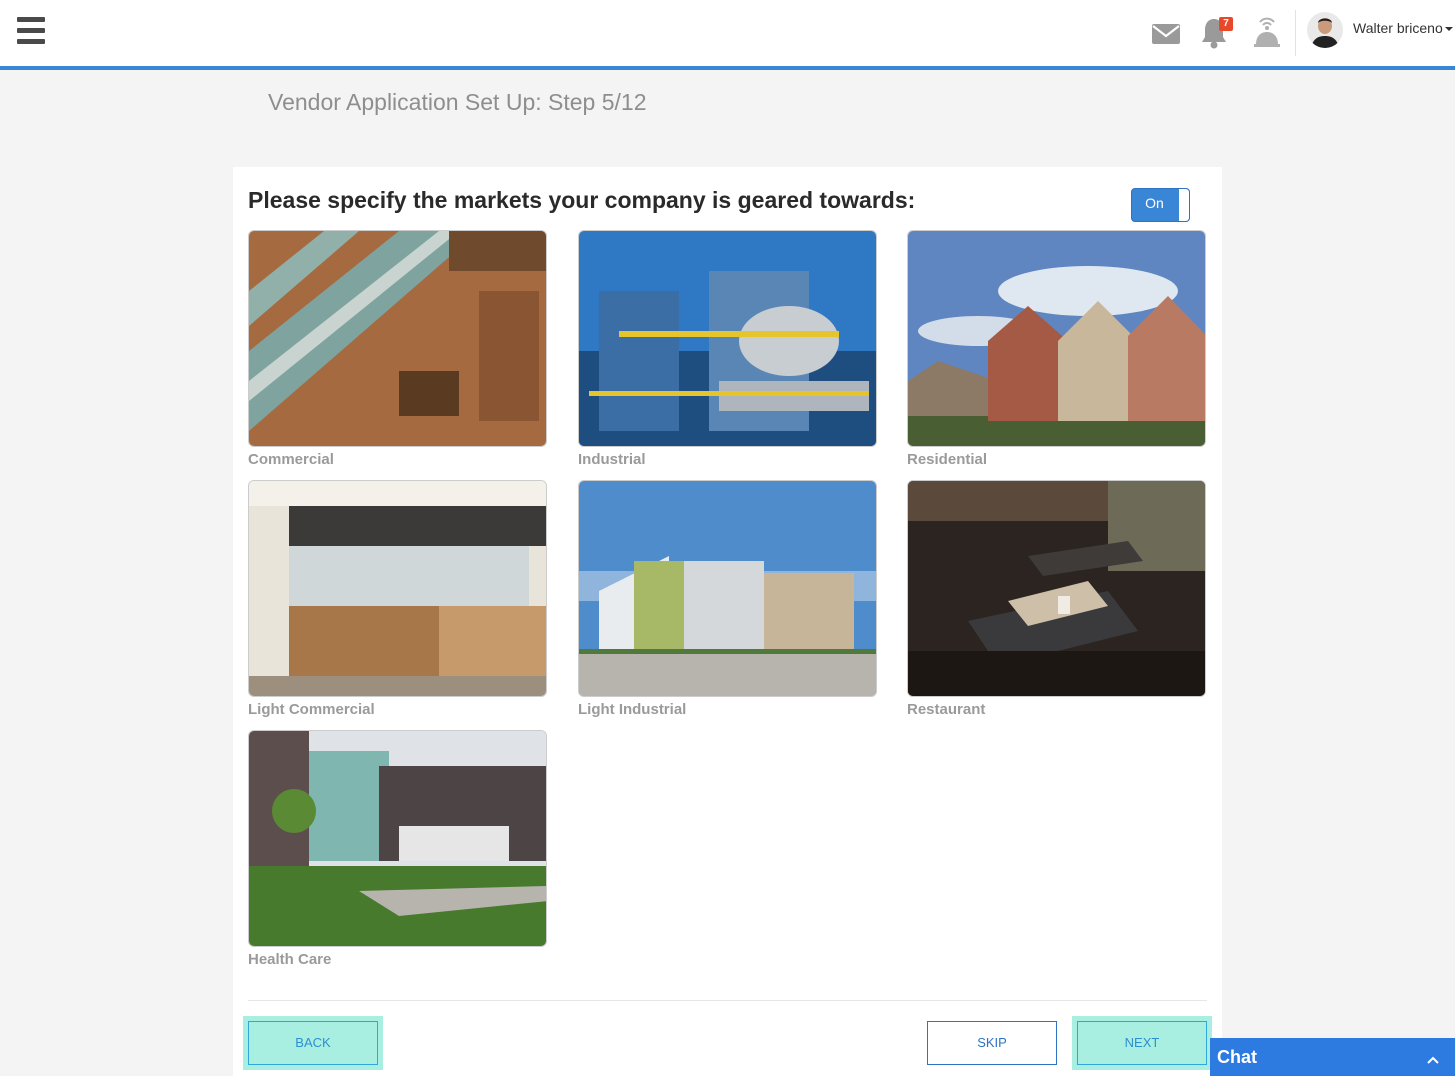  I want to click on user-name: Walter briceno, so click(1398, 28).